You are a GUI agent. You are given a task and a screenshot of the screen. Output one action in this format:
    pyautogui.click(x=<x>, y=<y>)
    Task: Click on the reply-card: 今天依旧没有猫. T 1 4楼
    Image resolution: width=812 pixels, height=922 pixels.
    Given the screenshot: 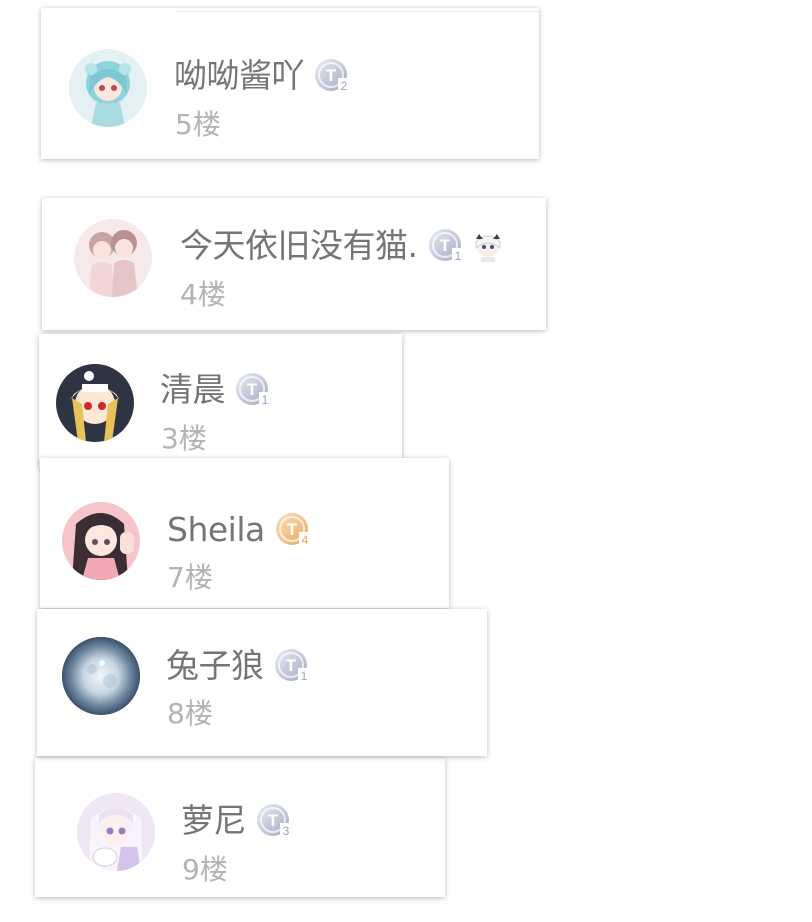 What is the action you would take?
    pyautogui.click(x=294, y=264)
    